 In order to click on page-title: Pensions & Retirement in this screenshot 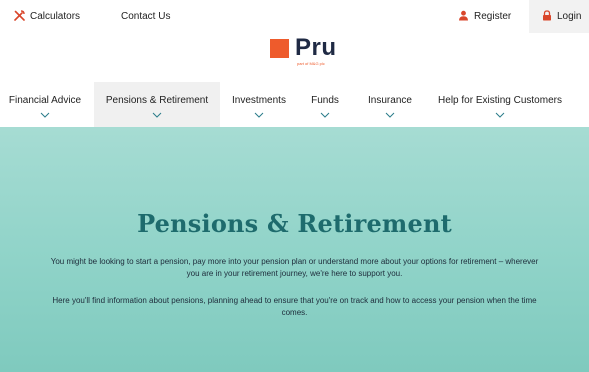, I will do `click(294, 223)`.